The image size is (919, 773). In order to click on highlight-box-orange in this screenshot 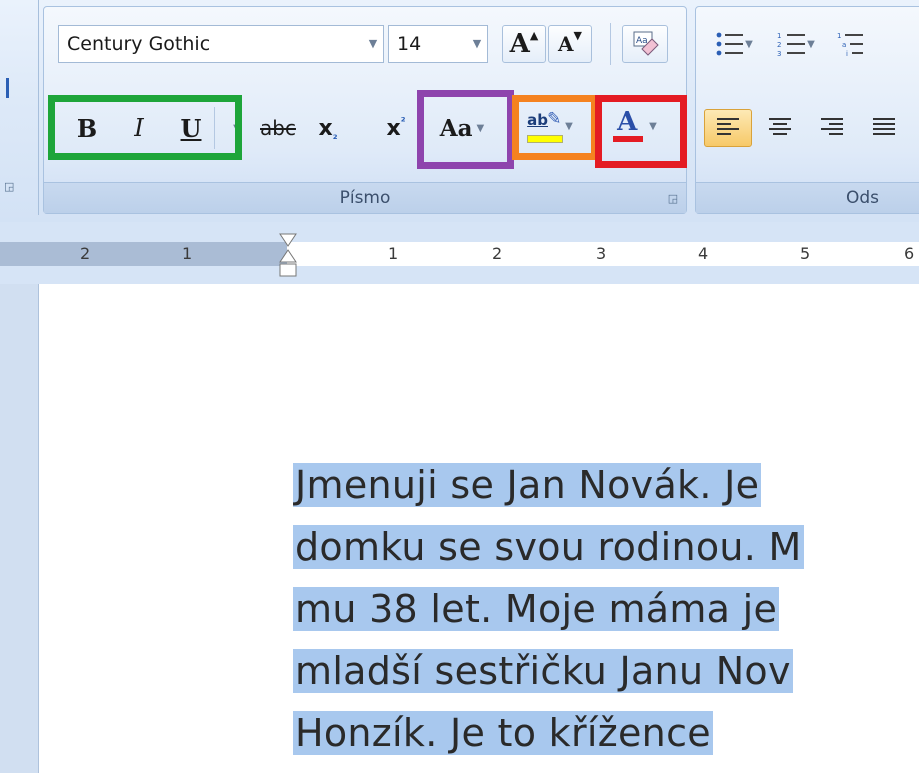, I will do `click(555, 127)`.